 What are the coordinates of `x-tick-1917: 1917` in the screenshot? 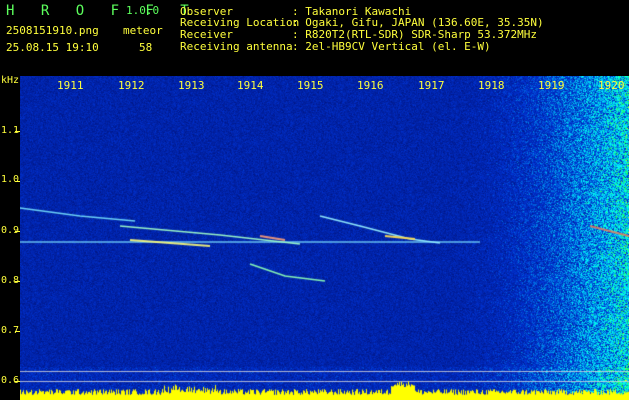 It's located at (431, 85).